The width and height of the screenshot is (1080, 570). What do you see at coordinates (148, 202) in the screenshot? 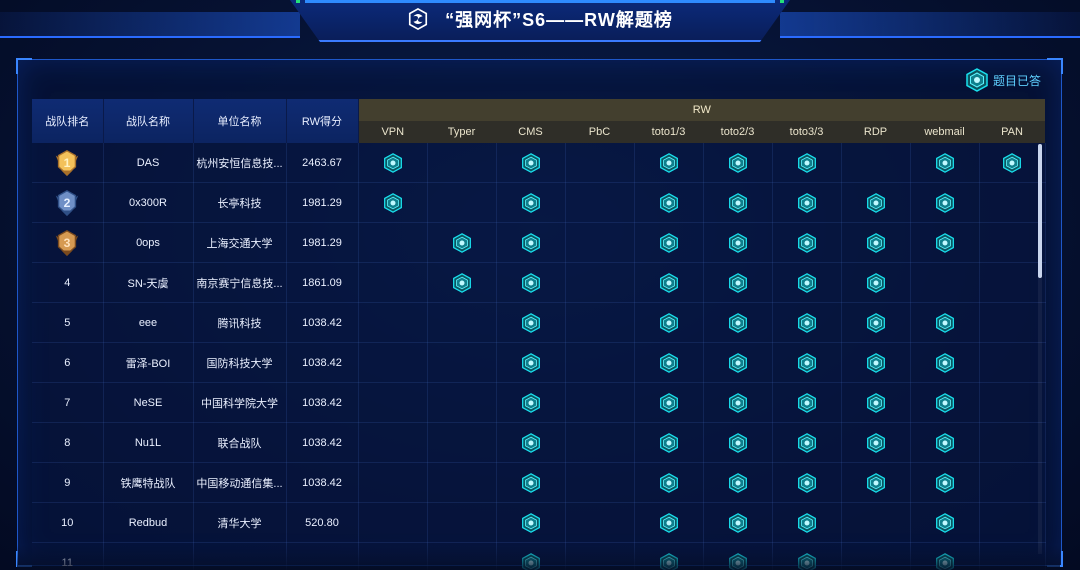
I see `cell-team-name: 0x300R` at bounding box center [148, 202].